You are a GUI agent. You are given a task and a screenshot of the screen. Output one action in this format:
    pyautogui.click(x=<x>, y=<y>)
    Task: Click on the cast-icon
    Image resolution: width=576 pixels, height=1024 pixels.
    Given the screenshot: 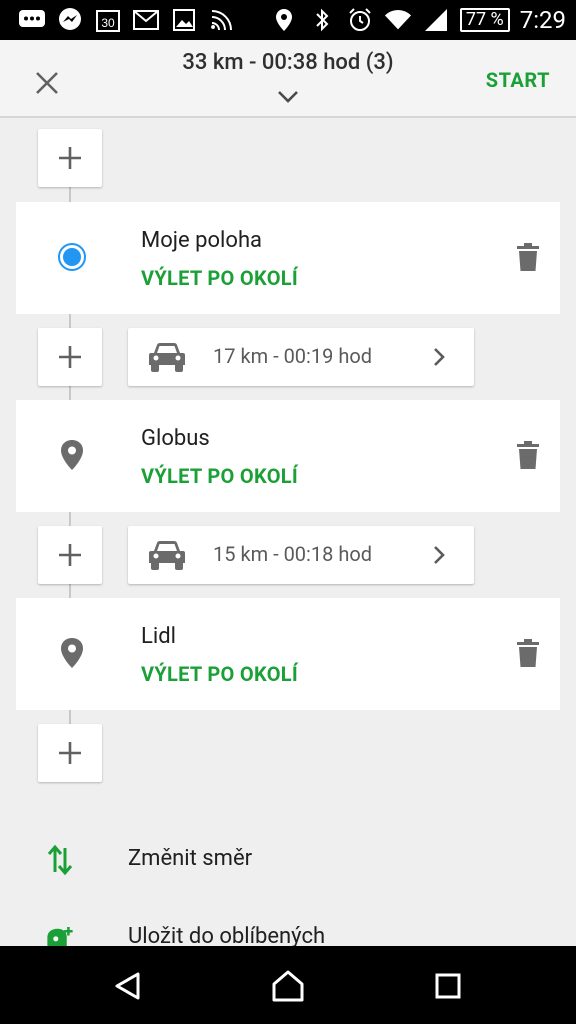 What is the action you would take?
    pyautogui.click(x=222, y=20)
    